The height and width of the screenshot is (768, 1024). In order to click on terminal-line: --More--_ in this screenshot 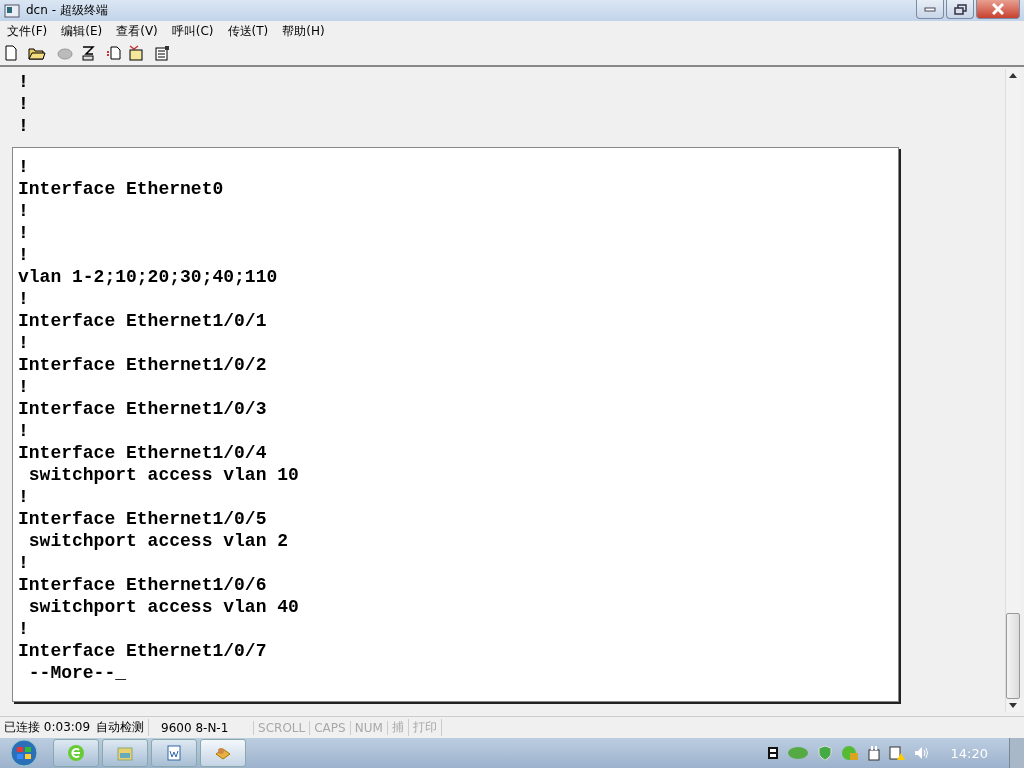, I will do `click(77, 673)`.